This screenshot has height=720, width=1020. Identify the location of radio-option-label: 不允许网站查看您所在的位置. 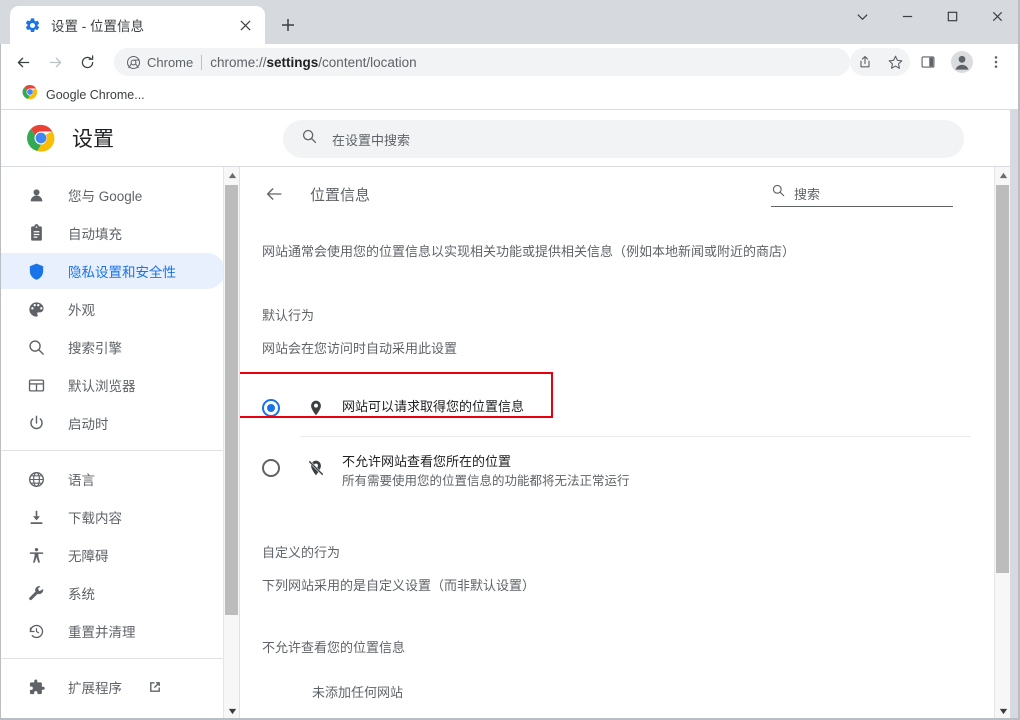
(427, 461).